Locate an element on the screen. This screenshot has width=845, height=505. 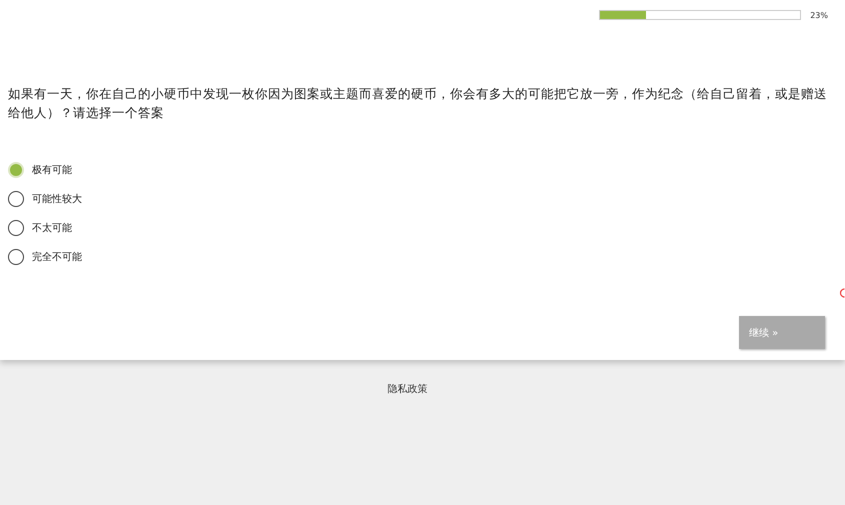
question-text: 如果有一天，你在自己的小硬币中发现一枚你因为图案或主题而喜爱的硬币，你会有多大的可能把它放一旁，作为纪念（给自己留着，或是赠送给他人）？请选择一个答案 is located at coordinates (418, 103).